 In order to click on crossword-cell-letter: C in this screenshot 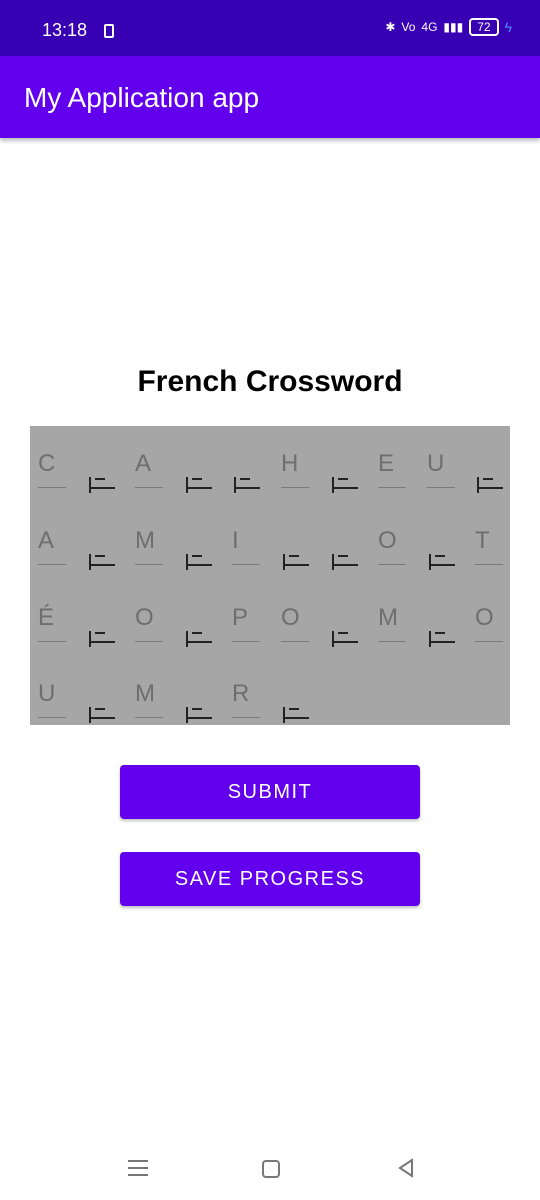, I will do `click(54, 459)`.